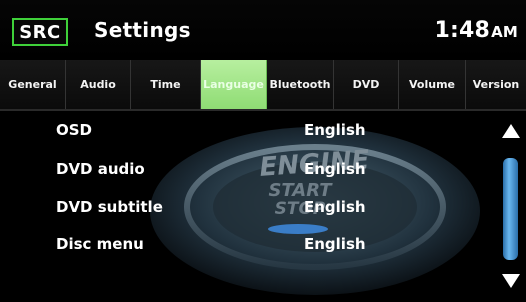  I want to click on setting-row-dvd-audio: DVD audio English, so click(246, 170).